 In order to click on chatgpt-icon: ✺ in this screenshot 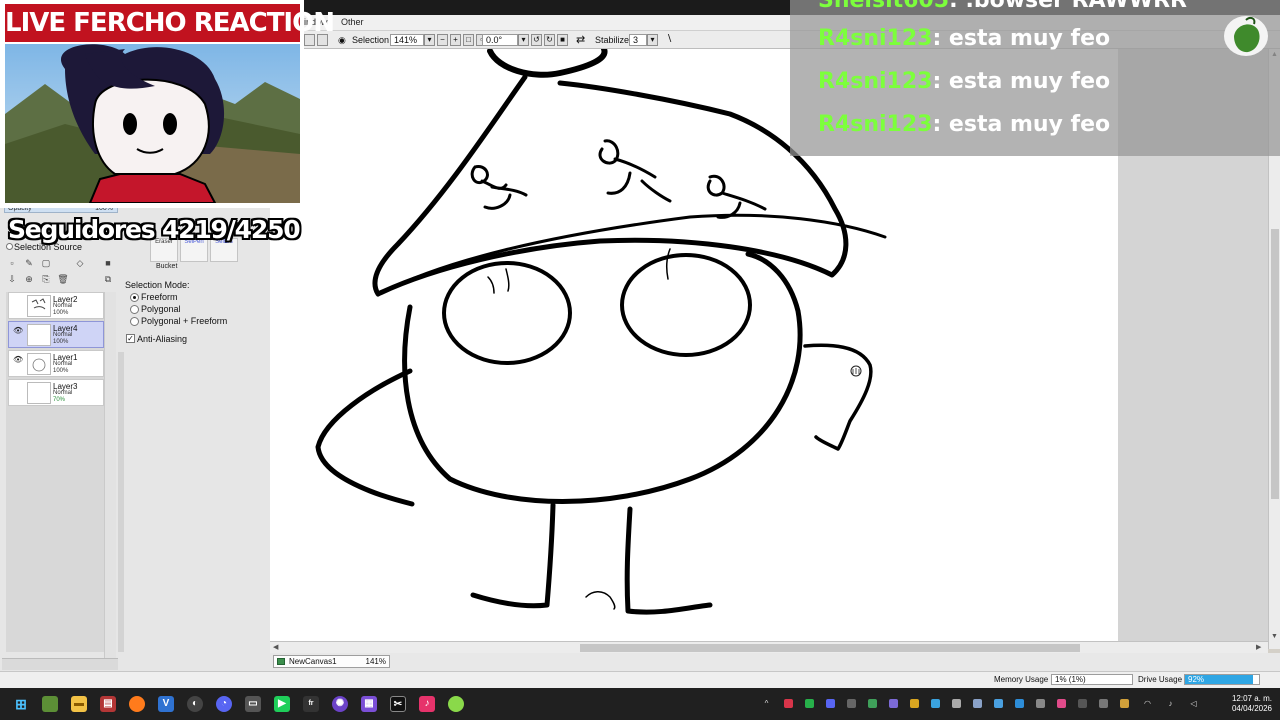, I will do `click(340, 704)`.